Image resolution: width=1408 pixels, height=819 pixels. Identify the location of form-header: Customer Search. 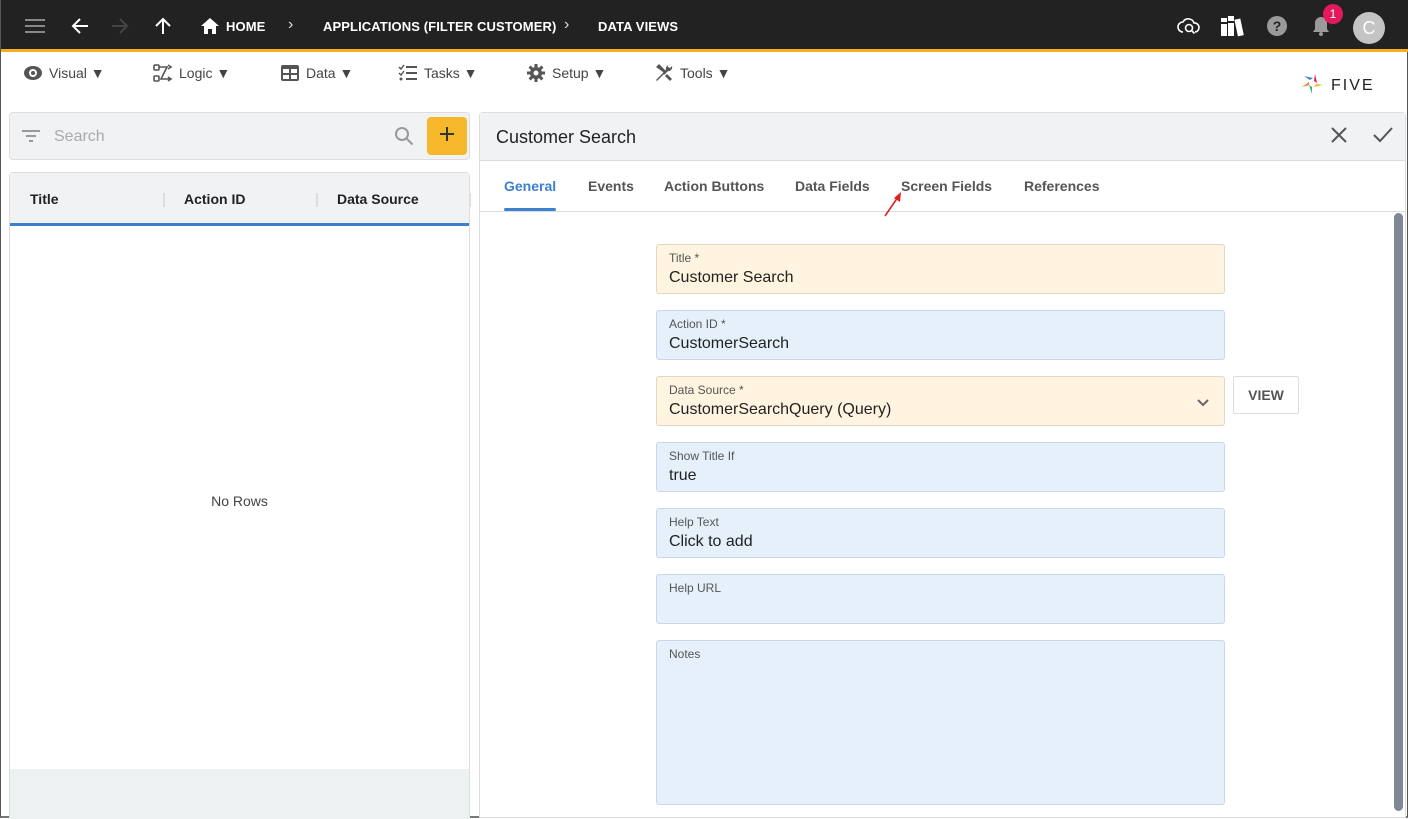
(942, 137).